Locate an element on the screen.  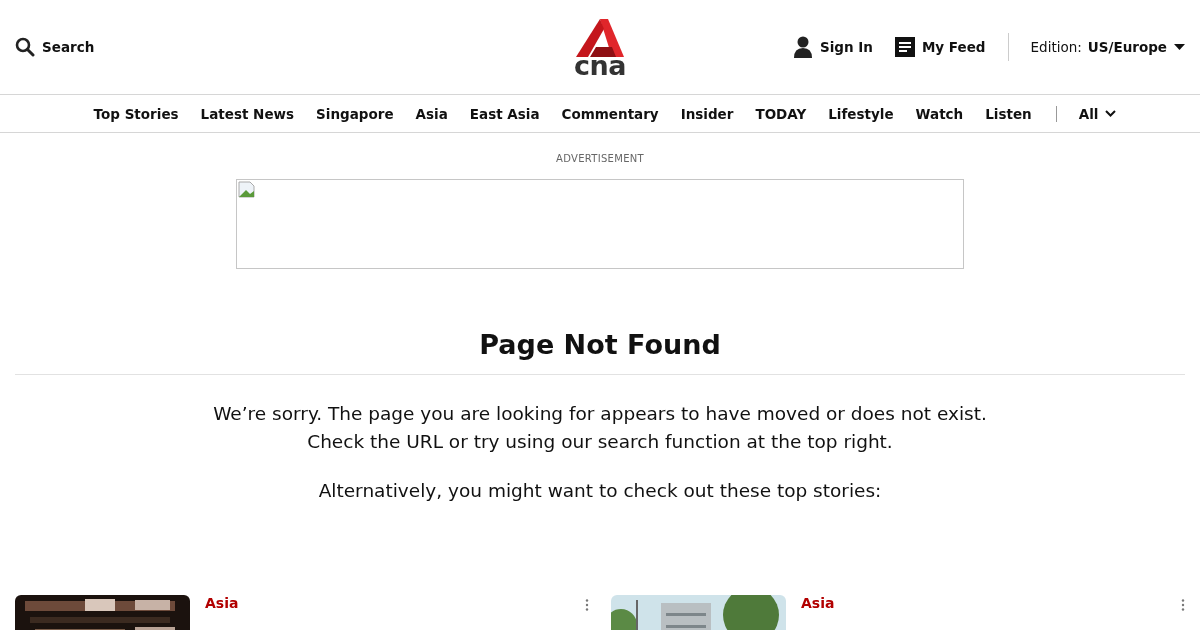
nav-link: Insider is located at coordinates (707, 113).